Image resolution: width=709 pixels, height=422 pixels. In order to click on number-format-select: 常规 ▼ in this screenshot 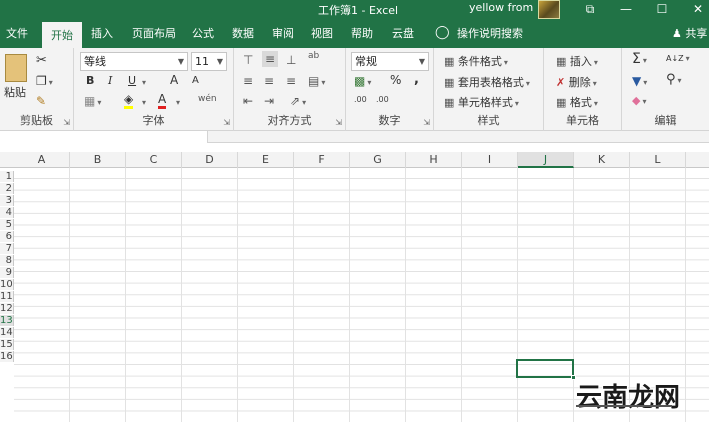, I will do `click(390, 61)`.